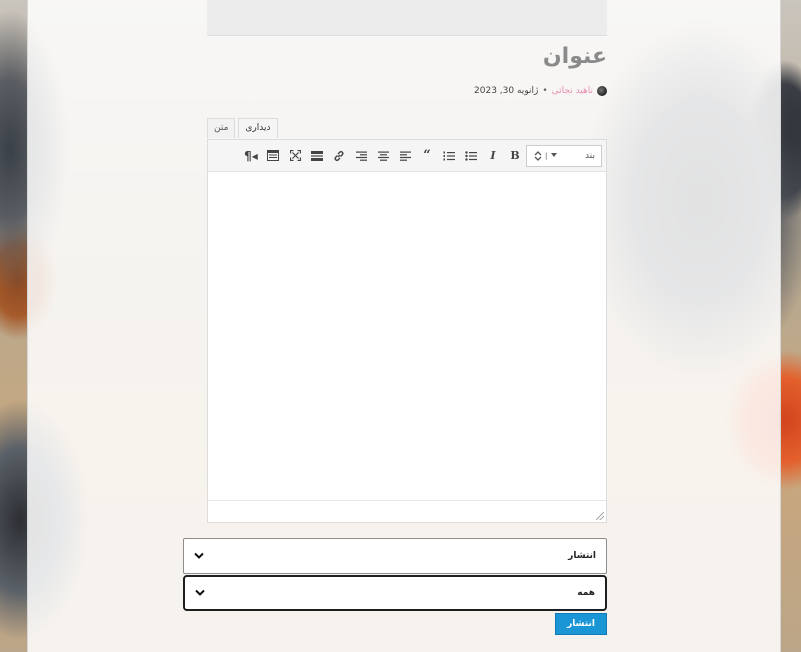 The width and height of the screenshot is (801, 652). I want to click on blockquote-button: “, so click(427, 156).